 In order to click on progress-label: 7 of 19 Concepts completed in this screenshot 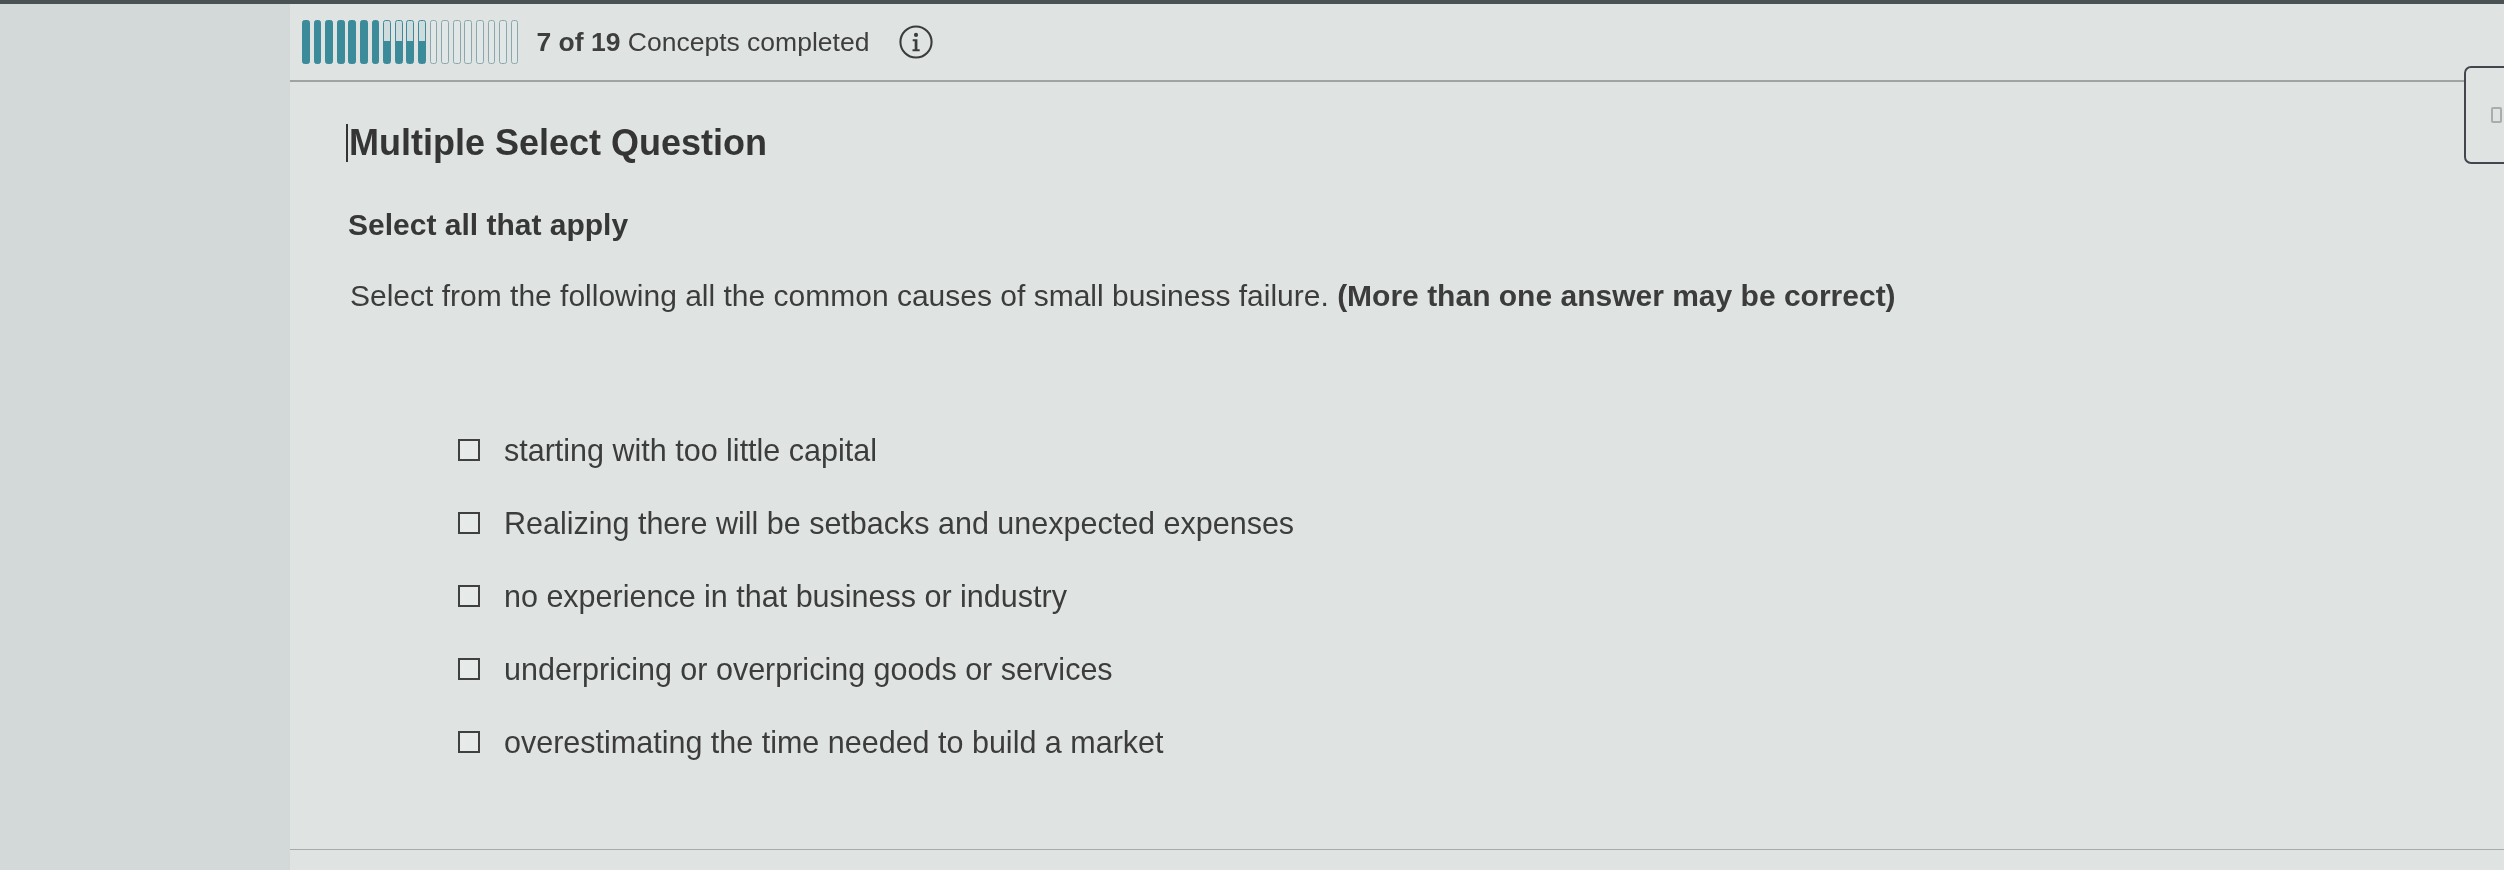, I will do `click(703, 42)`.